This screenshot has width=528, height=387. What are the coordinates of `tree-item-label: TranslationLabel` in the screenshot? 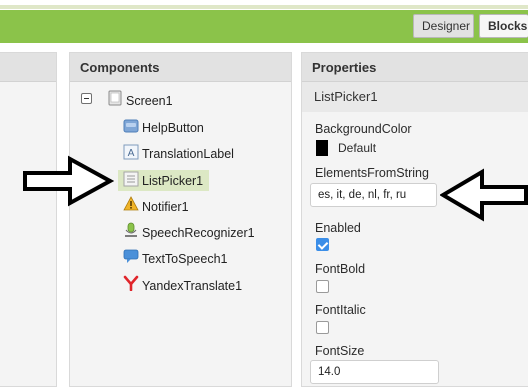 It's located at (188, 154).